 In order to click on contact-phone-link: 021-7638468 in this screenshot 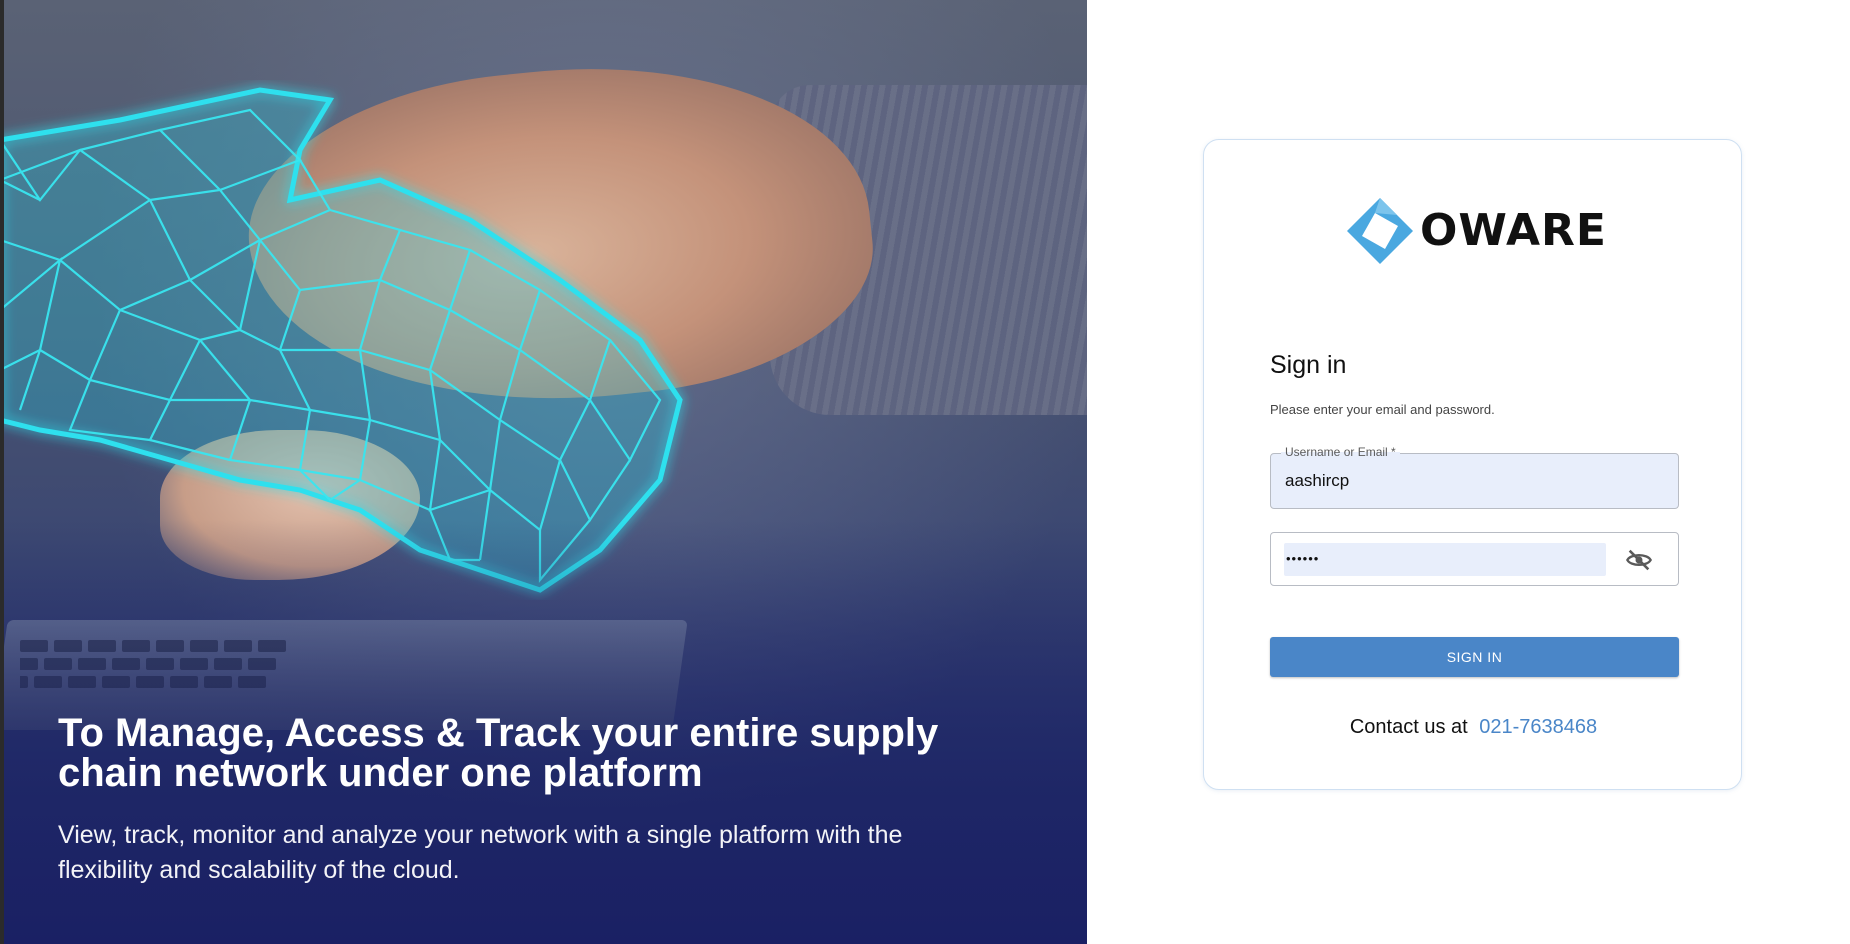, I will do `click(1538, 727)`.